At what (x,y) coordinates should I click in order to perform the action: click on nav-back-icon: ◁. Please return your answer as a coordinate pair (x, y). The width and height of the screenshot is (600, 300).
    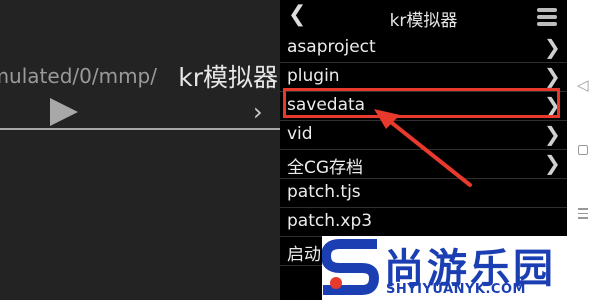
    Looking at the image, I should click on (583, 85).